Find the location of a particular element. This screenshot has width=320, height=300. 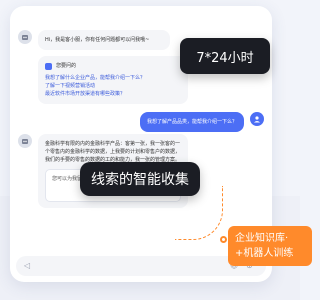

greeting-bubble: Hi，我是客小服，你有任何问题都可以问我哦~ is located at coordinates (104, 40).